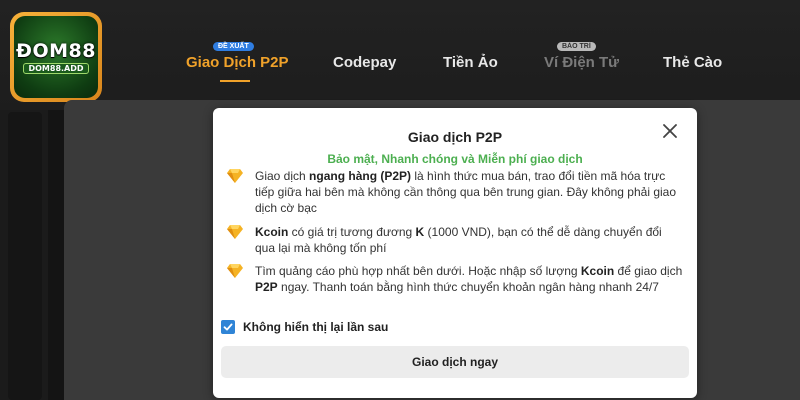  What do you see at coordinates (470, 62) in the screenshot?
I see `tab-crypto: Tiền Ảo` at bounding box center [470, 62].